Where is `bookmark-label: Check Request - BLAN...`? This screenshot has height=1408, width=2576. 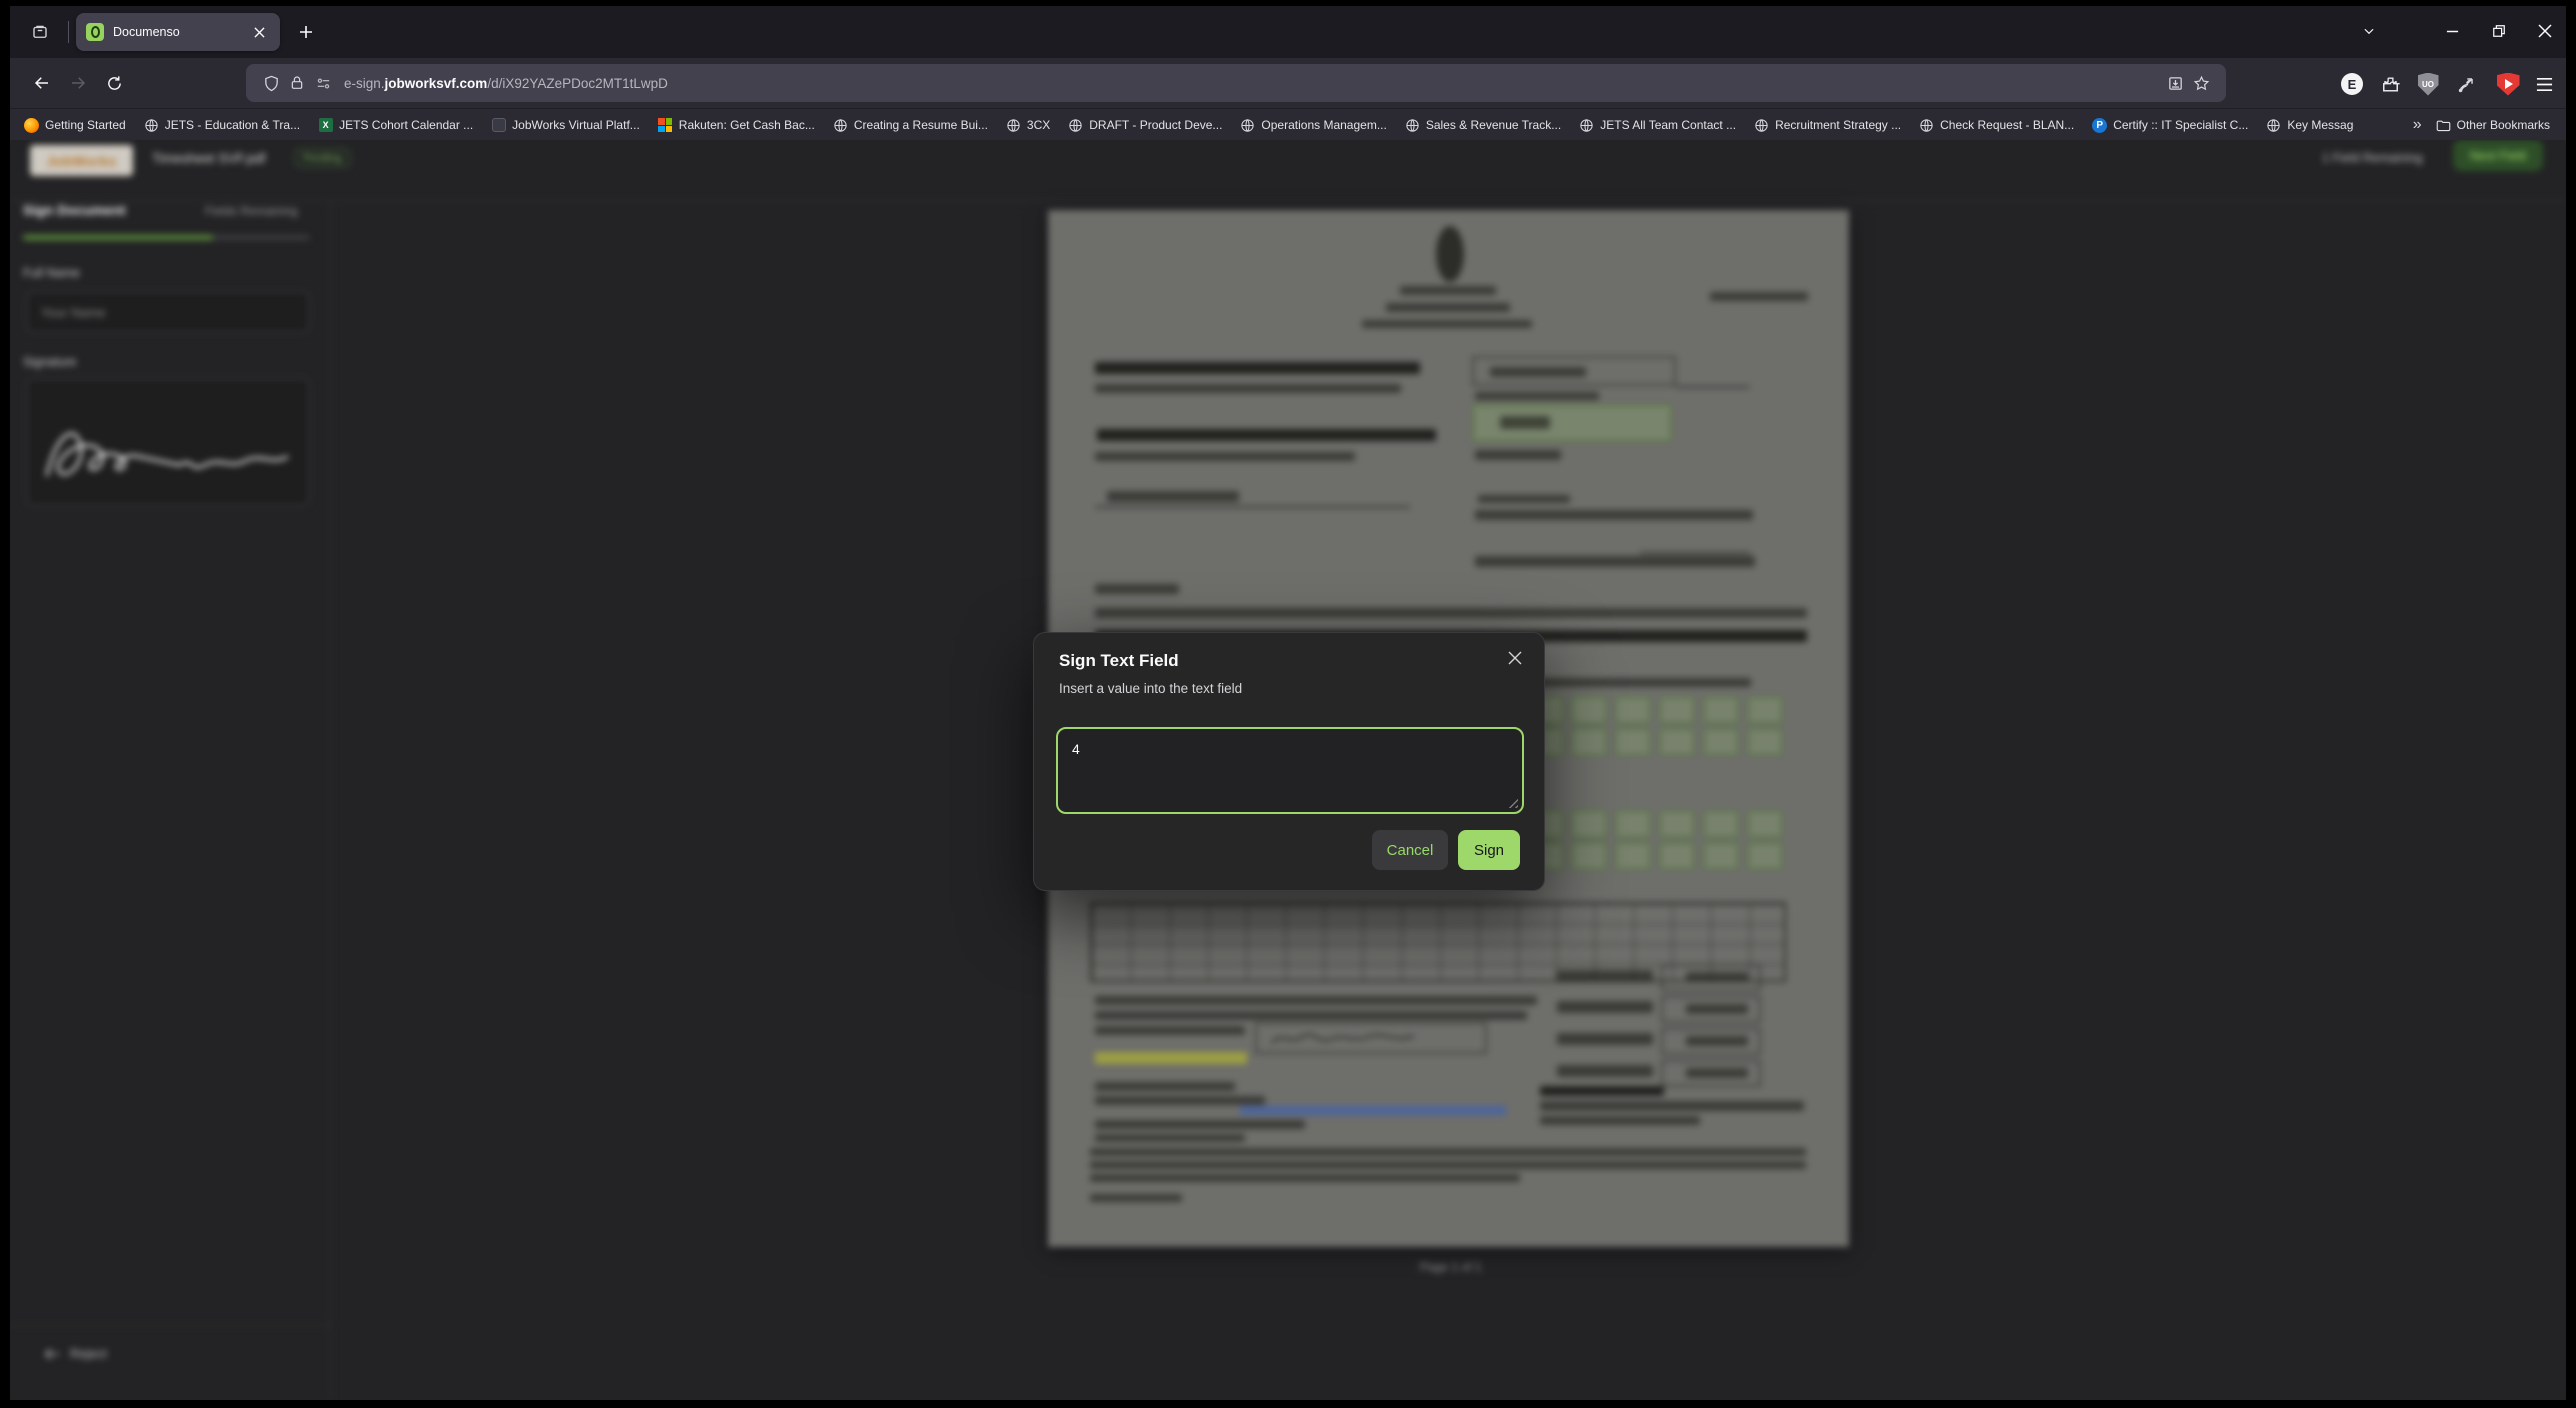 bookmark-label: Check Request - BLAN... is located at coordinates (2007, 125).